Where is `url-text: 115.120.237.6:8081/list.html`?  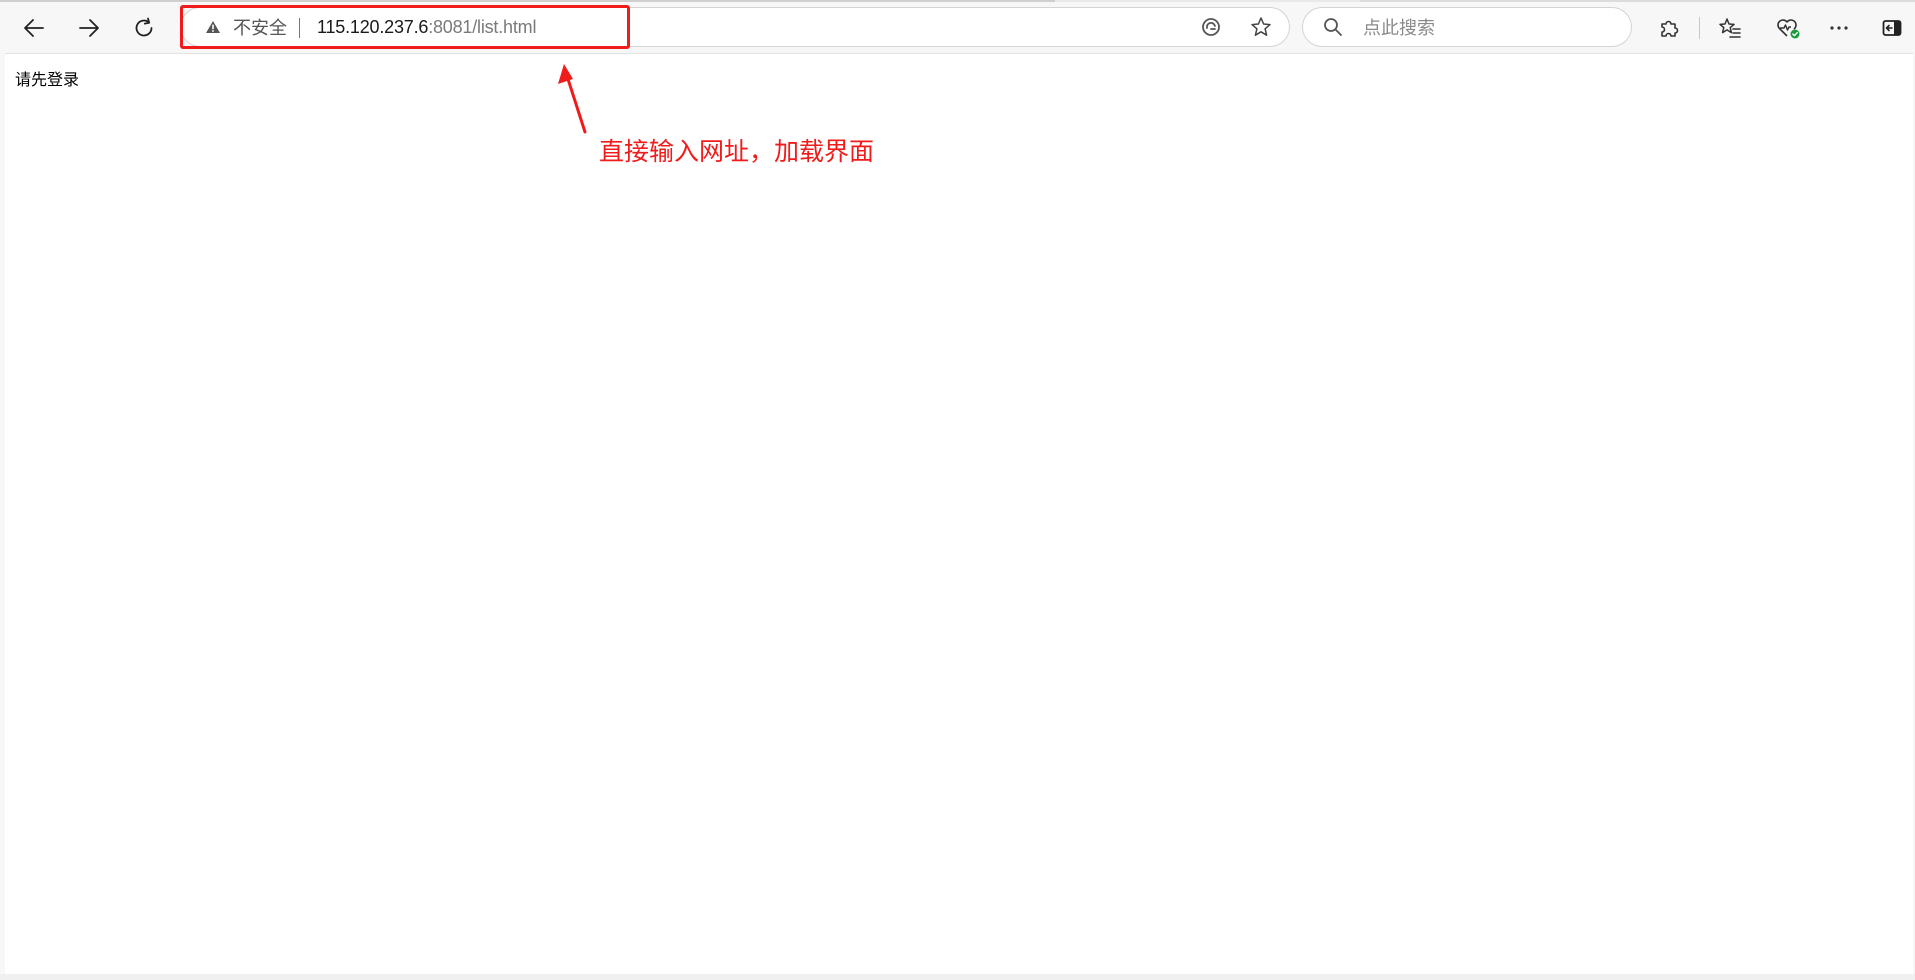 url-text: 115.120.237.6:8081/list.html is located at coordinates (426, 27).